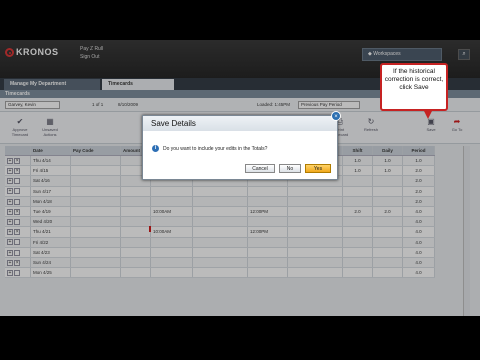 The width and height of the screenshot is (480, 360). Describe the element at coordinates (336, 116) in the screenshot. I see `close-icon: ×` at that location.